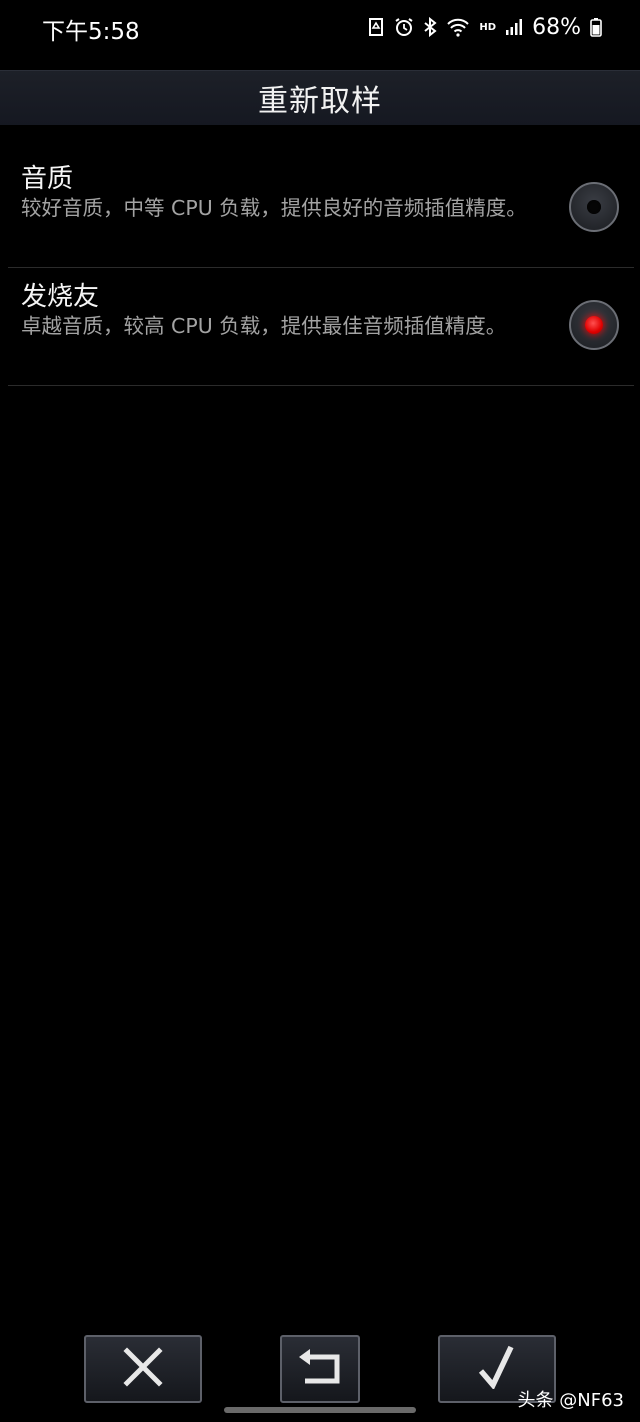  I want to click on recycle-notification-icon, so click(376, 27).